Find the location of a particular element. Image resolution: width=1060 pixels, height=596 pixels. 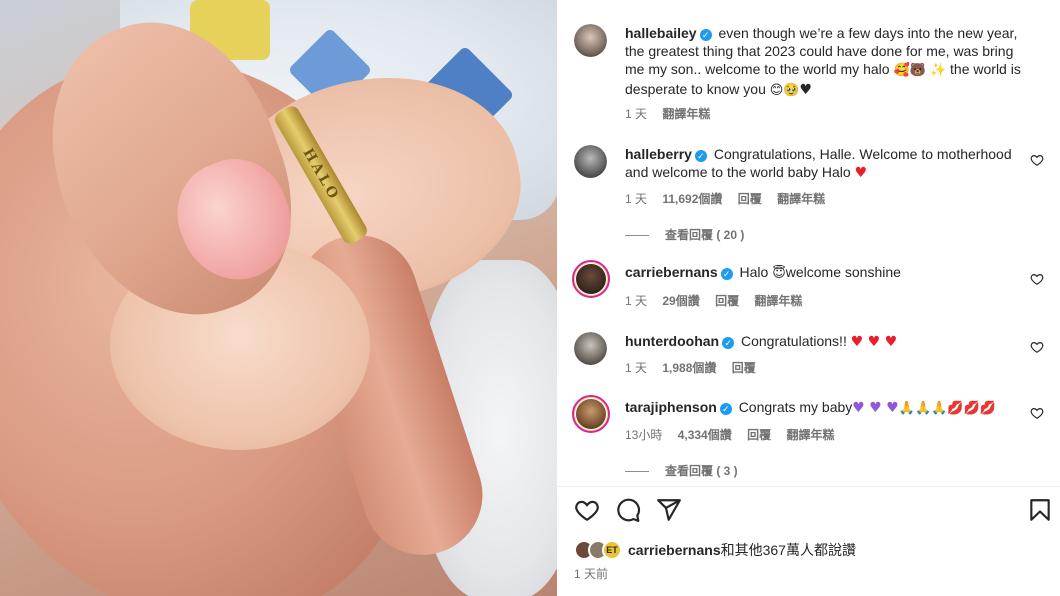

caption-meta: 1 天 翻譯年糕 is located at coordinates (673, 113).